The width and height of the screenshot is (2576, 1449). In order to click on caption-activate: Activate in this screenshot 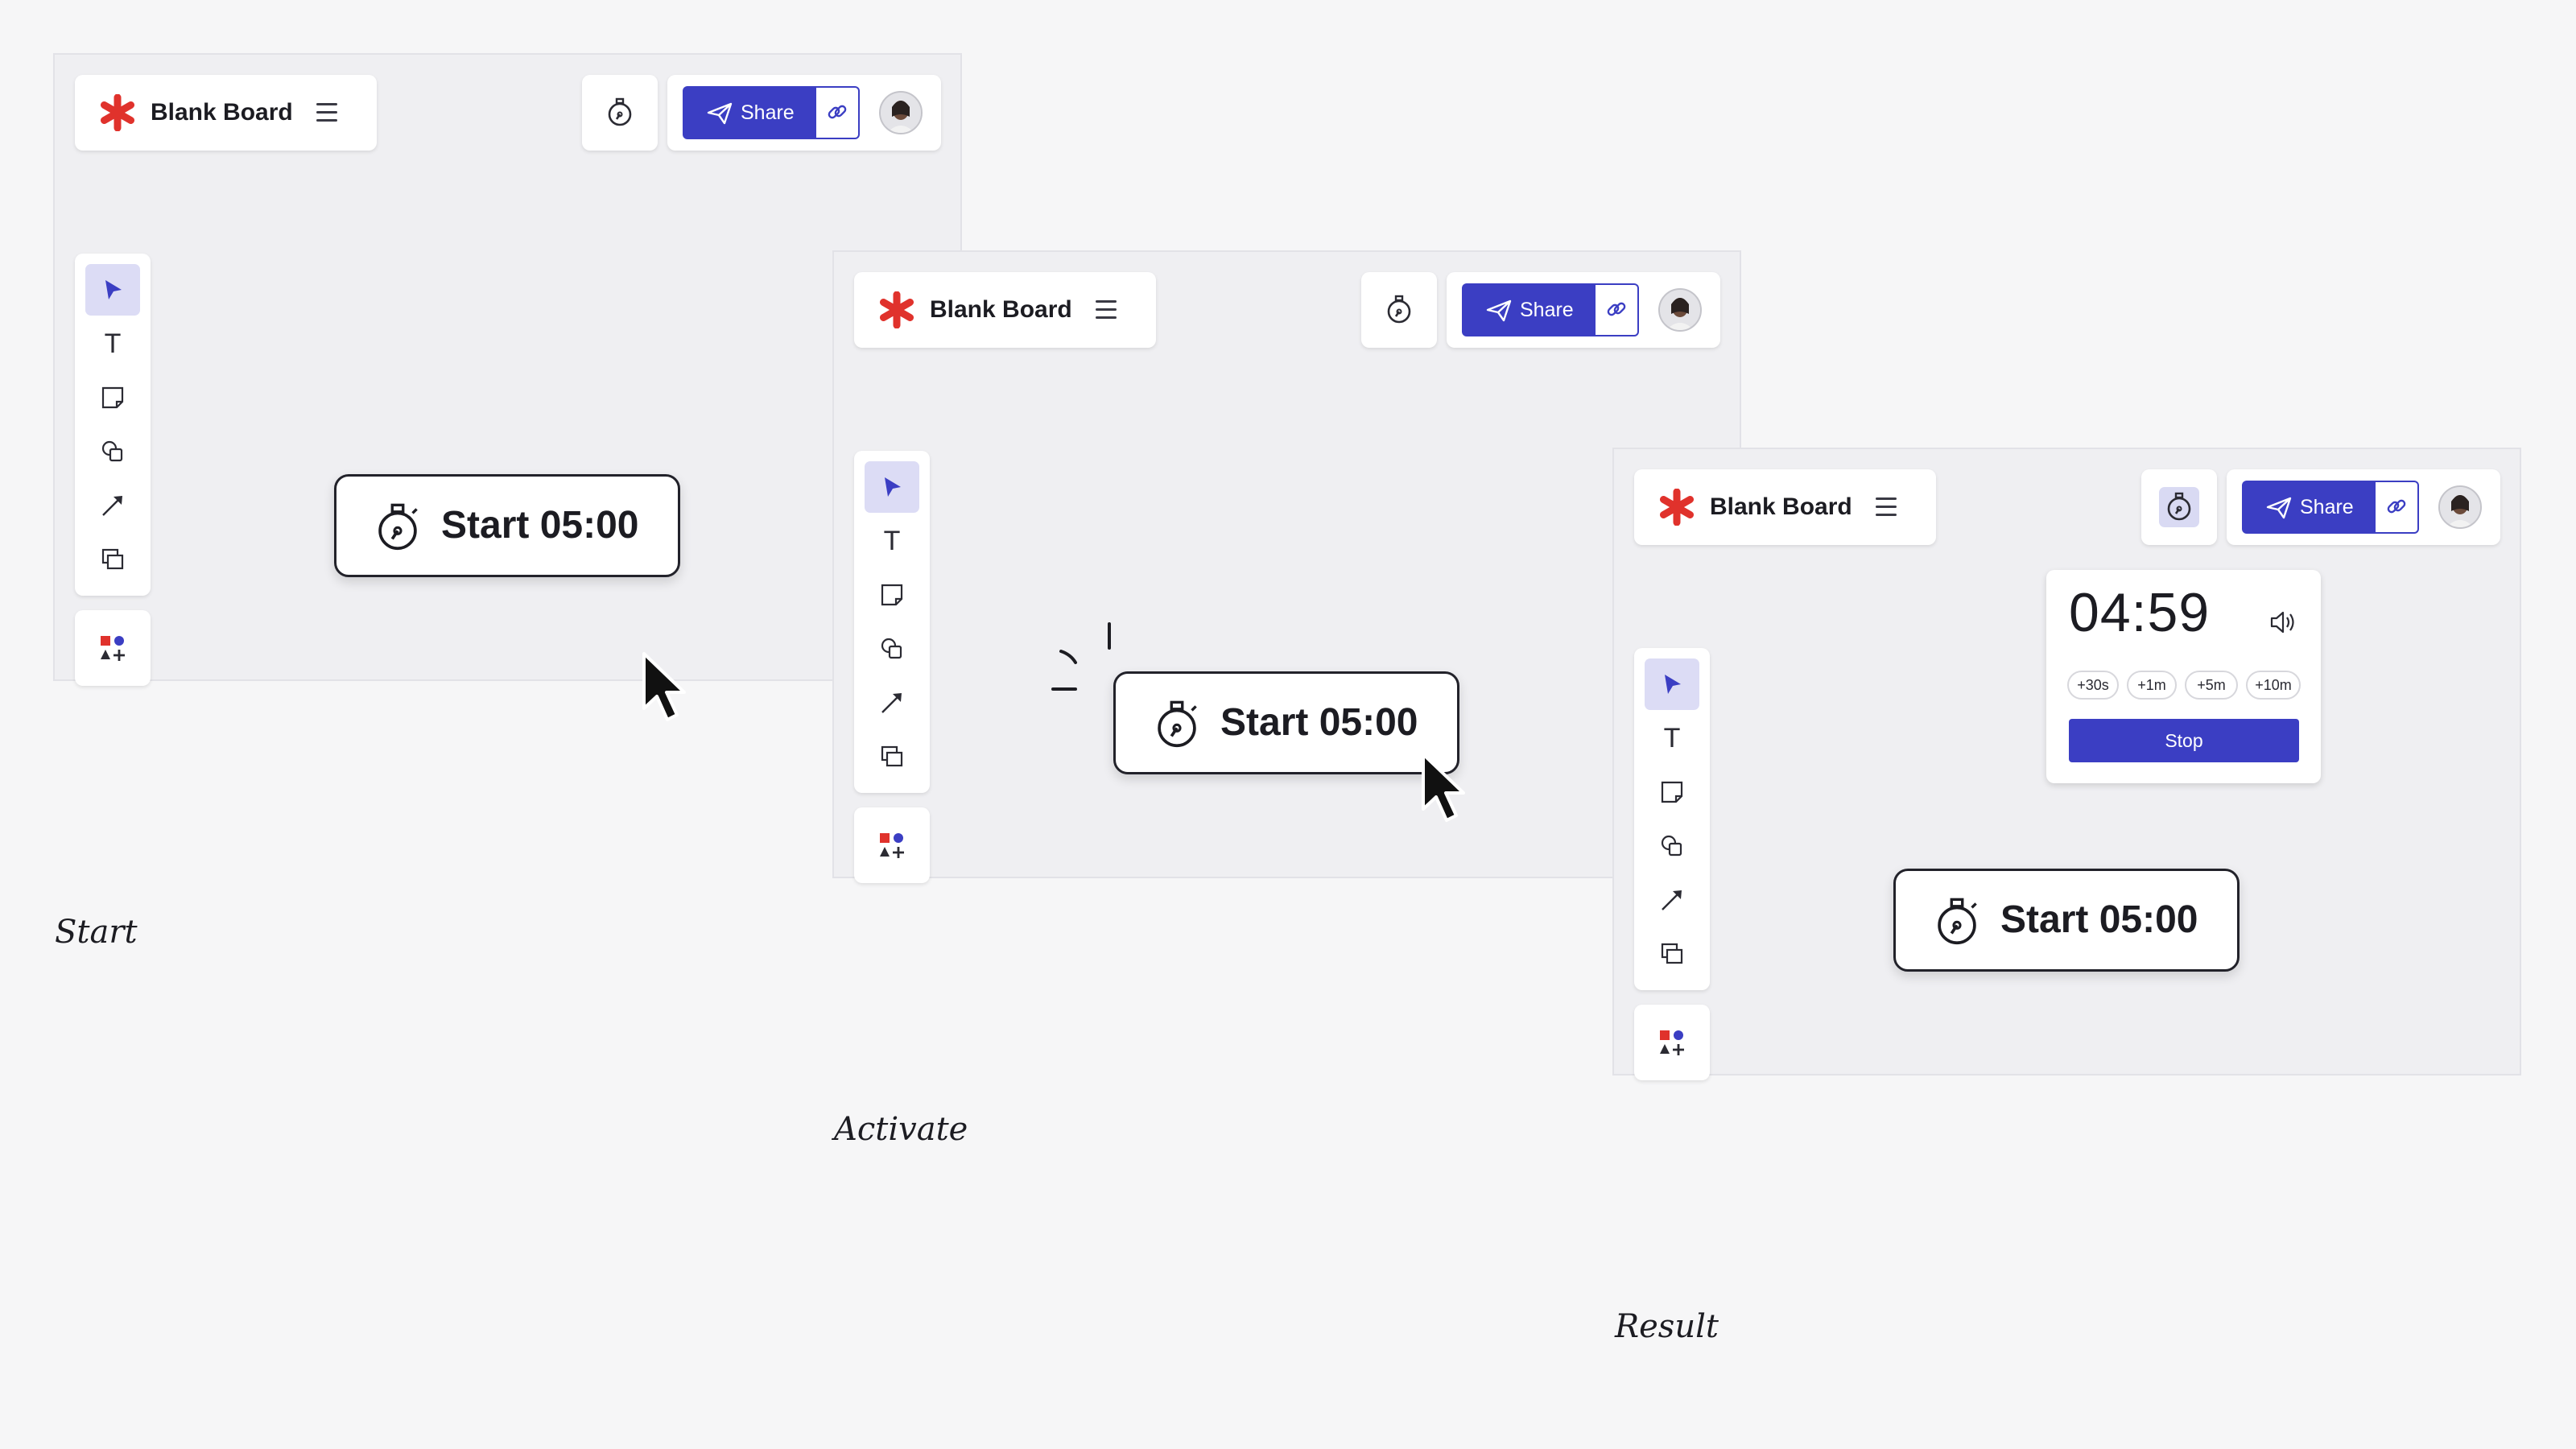, I will do `click(901, 1129)`.